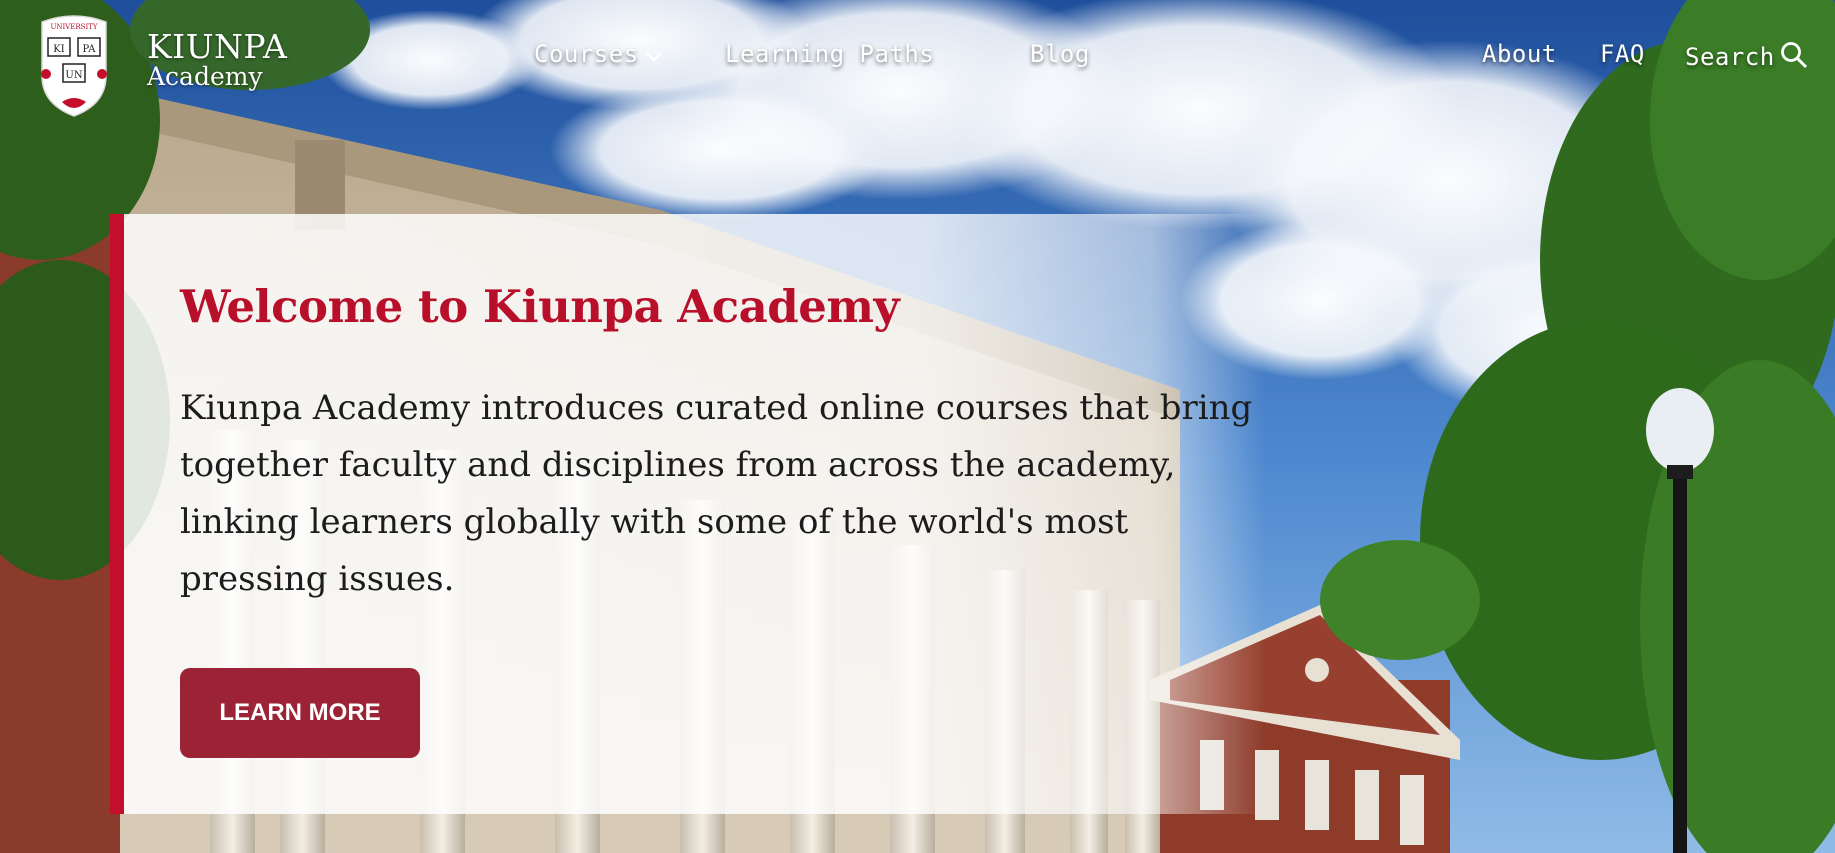 This screenshot has width=1835, height=853. I want to click on nav-search-label: Search, so click(1730, 57).